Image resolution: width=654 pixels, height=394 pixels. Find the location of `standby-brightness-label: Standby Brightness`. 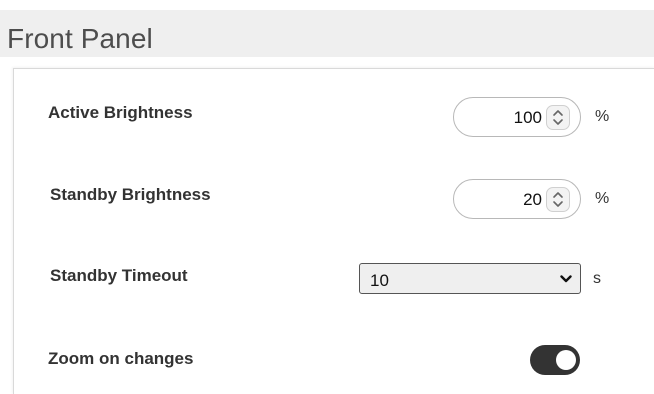

standby-brightness-label: Standby Brightness is located at coordinates (130, 194).